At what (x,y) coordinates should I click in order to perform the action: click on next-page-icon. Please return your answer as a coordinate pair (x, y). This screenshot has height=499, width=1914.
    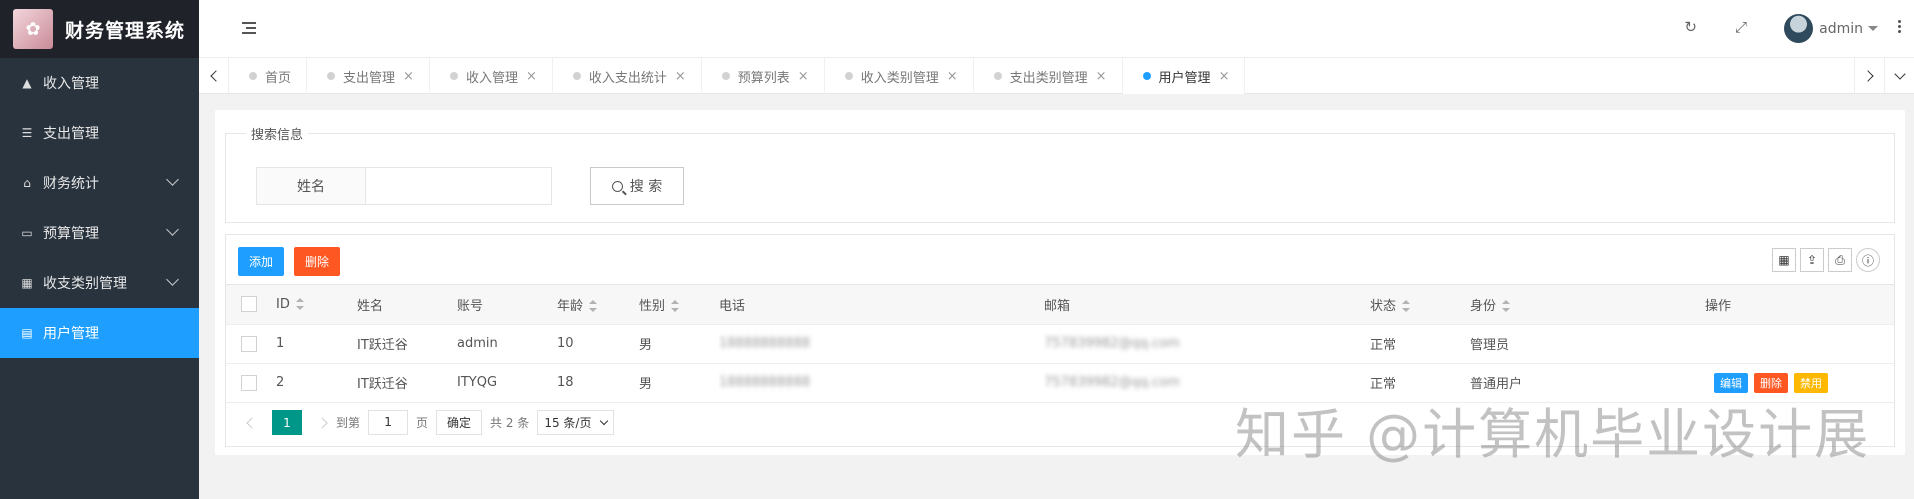
    Looking at the image, I should click on (322, 422).